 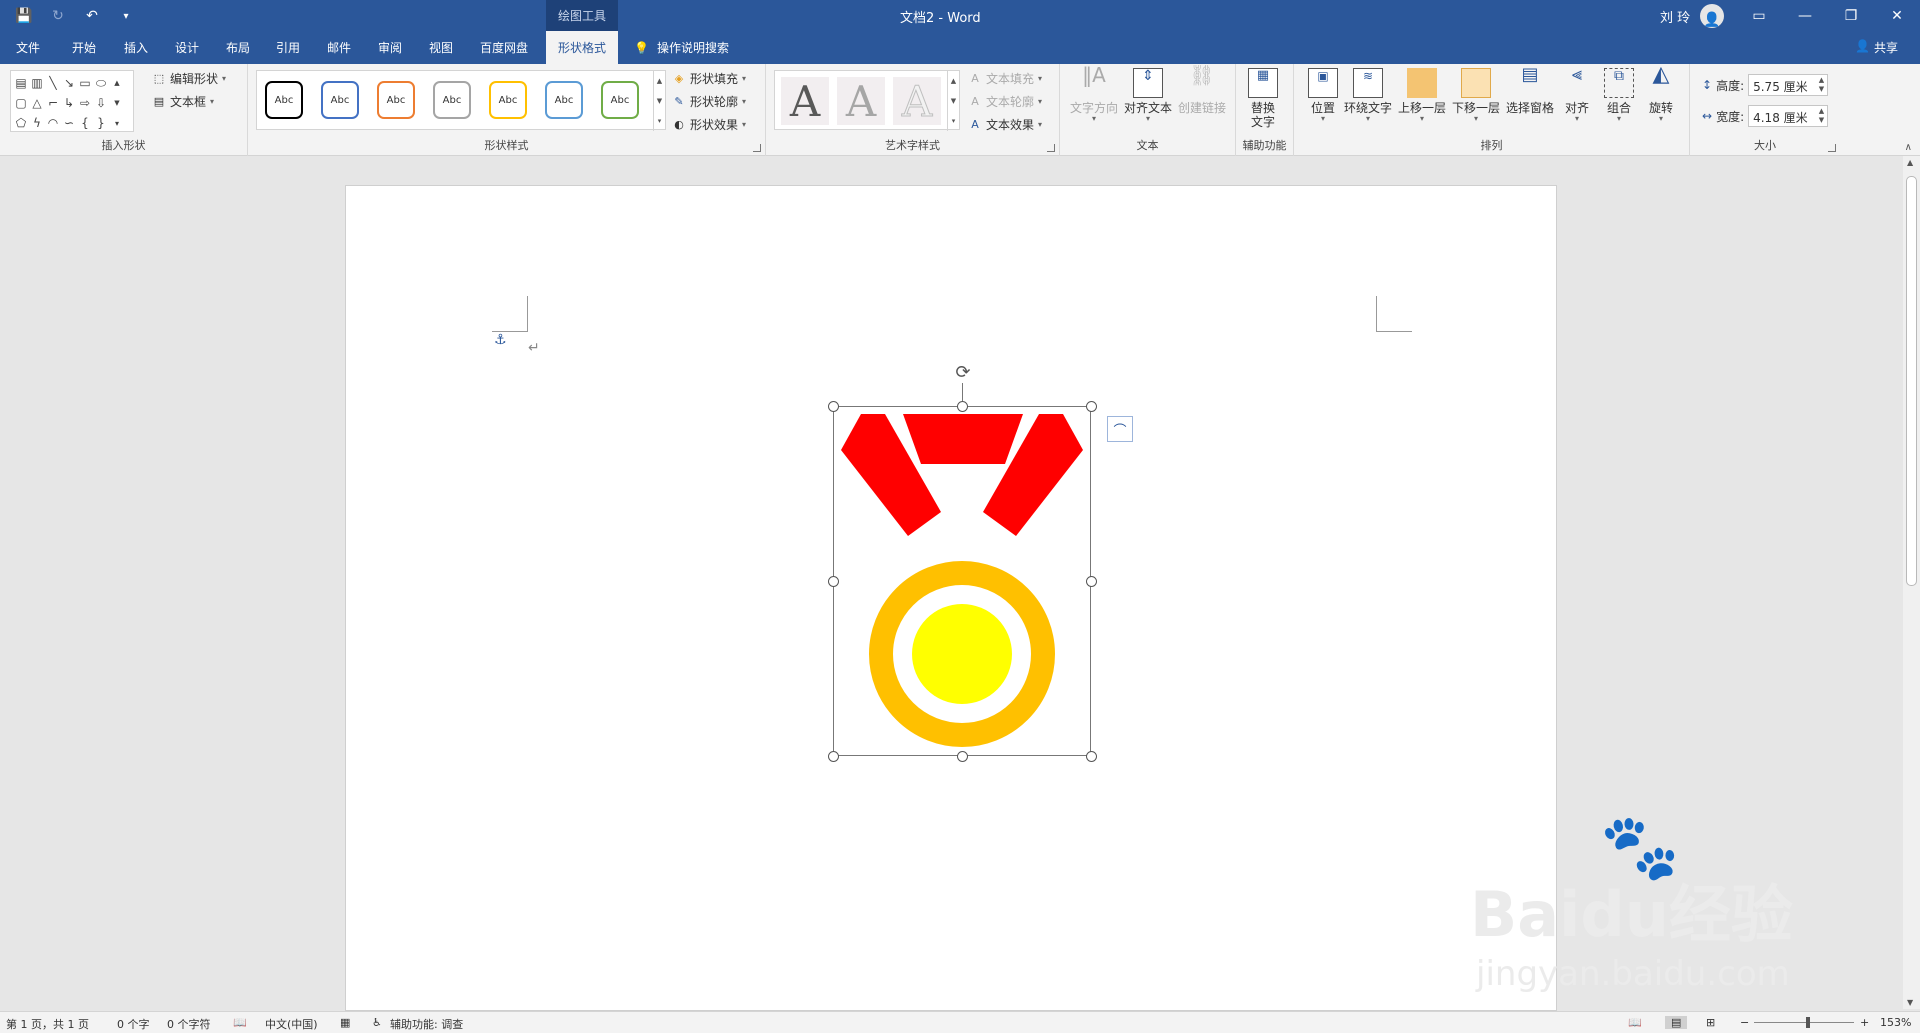 I want to click on redo-icon: ↻, so click(x=58, y=16).